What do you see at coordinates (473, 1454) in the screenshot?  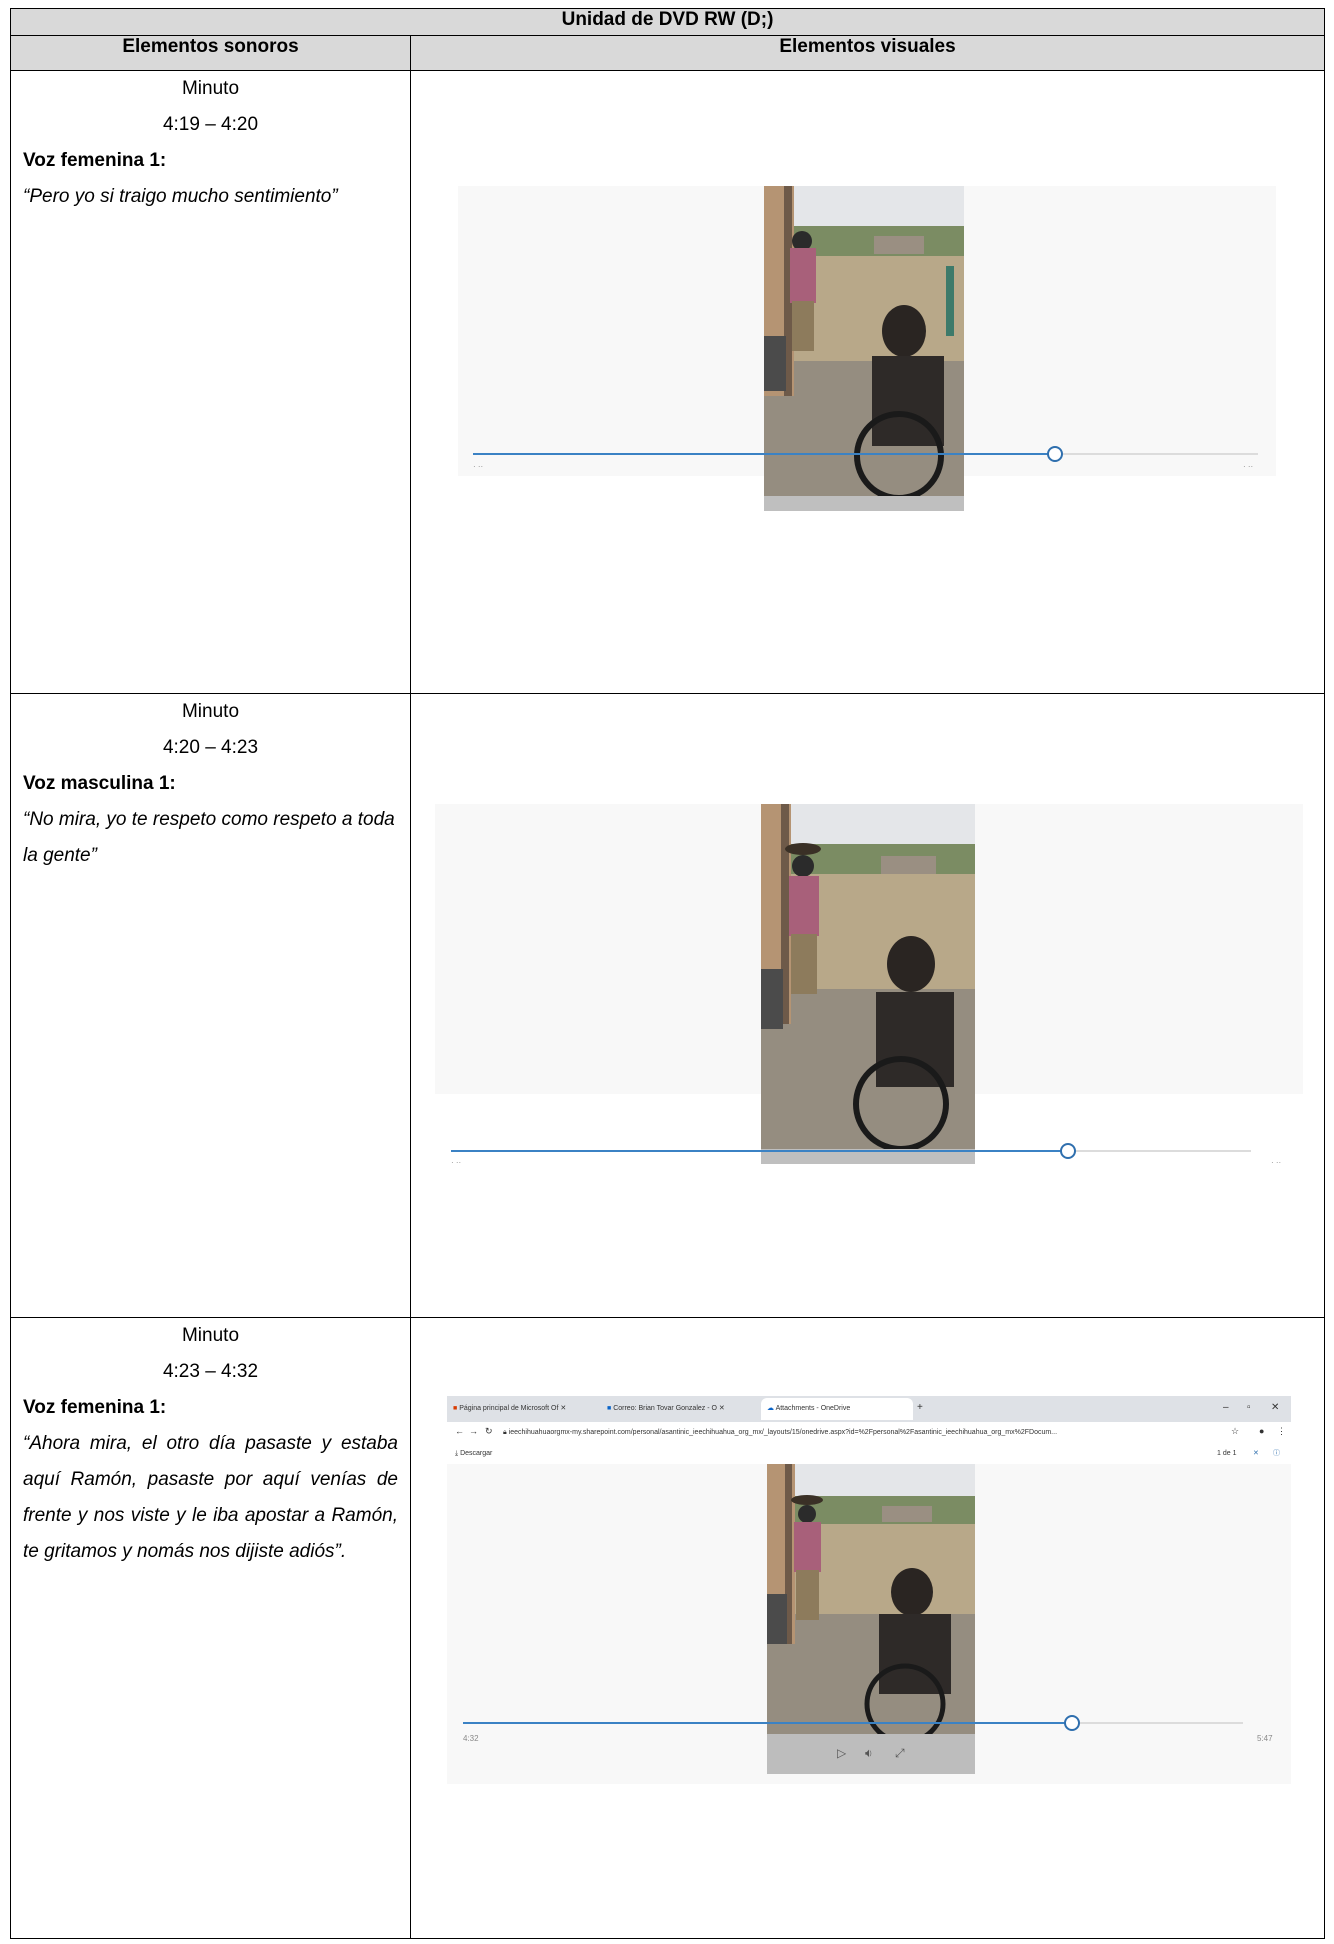 I see `download-button: ⤓ Descargar` at bounding box center [473, 1454].